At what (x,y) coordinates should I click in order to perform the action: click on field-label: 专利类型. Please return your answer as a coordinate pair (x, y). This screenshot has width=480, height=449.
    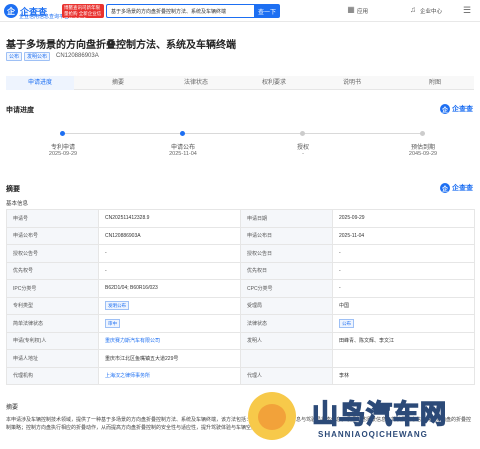
    Looking at the image, I should click on (52, 305).